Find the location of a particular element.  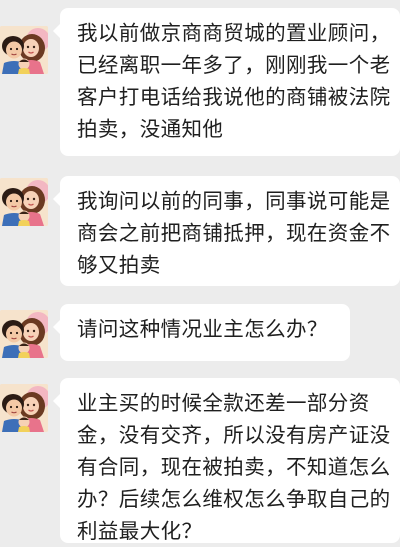

message-text: 我询问以前的同事，同事说可能是商会之前把商铺抵押，现在资金不够又拍卖 is located at coordinates (234, 233).